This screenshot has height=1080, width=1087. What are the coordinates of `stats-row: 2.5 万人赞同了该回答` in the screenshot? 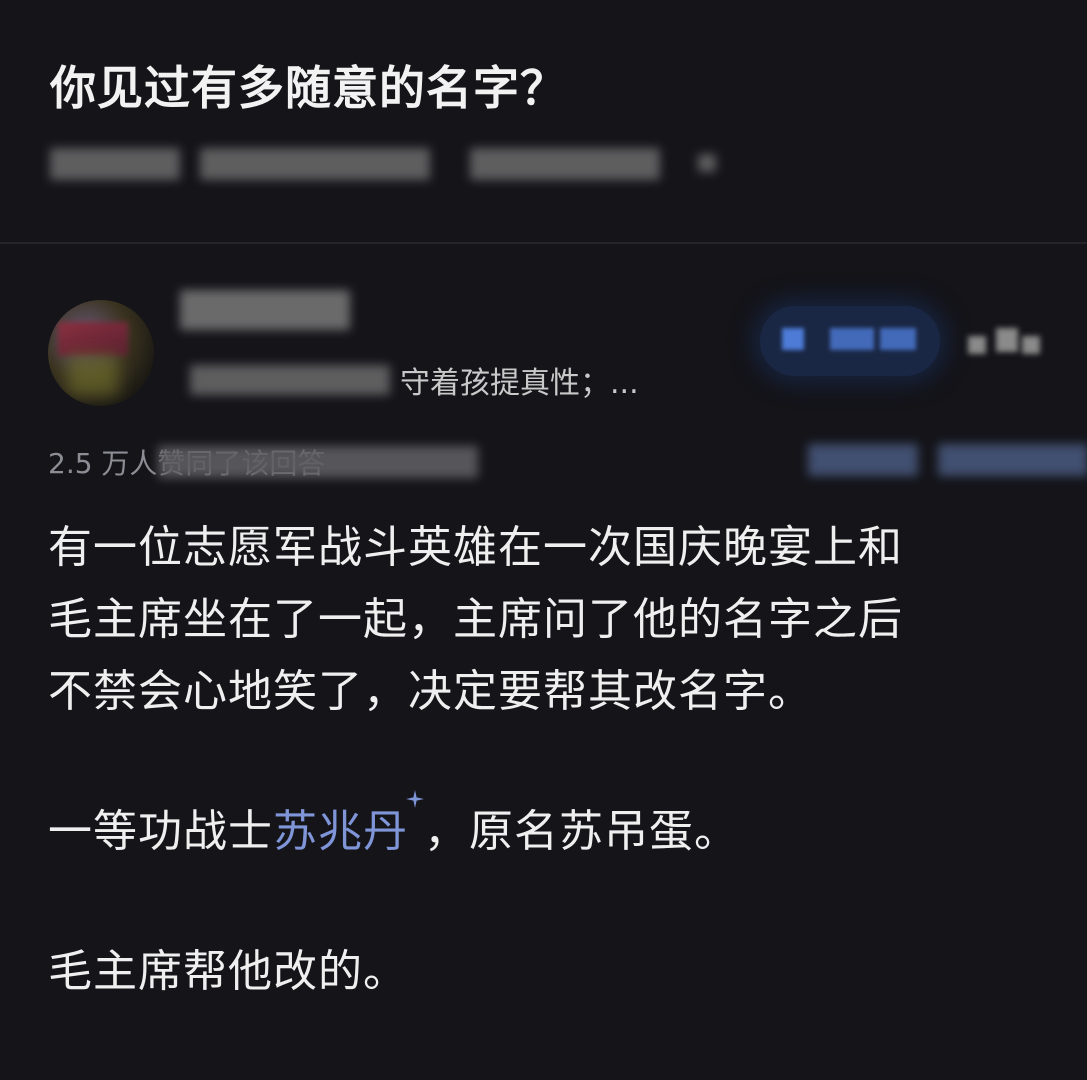 It's located at (567, 462).